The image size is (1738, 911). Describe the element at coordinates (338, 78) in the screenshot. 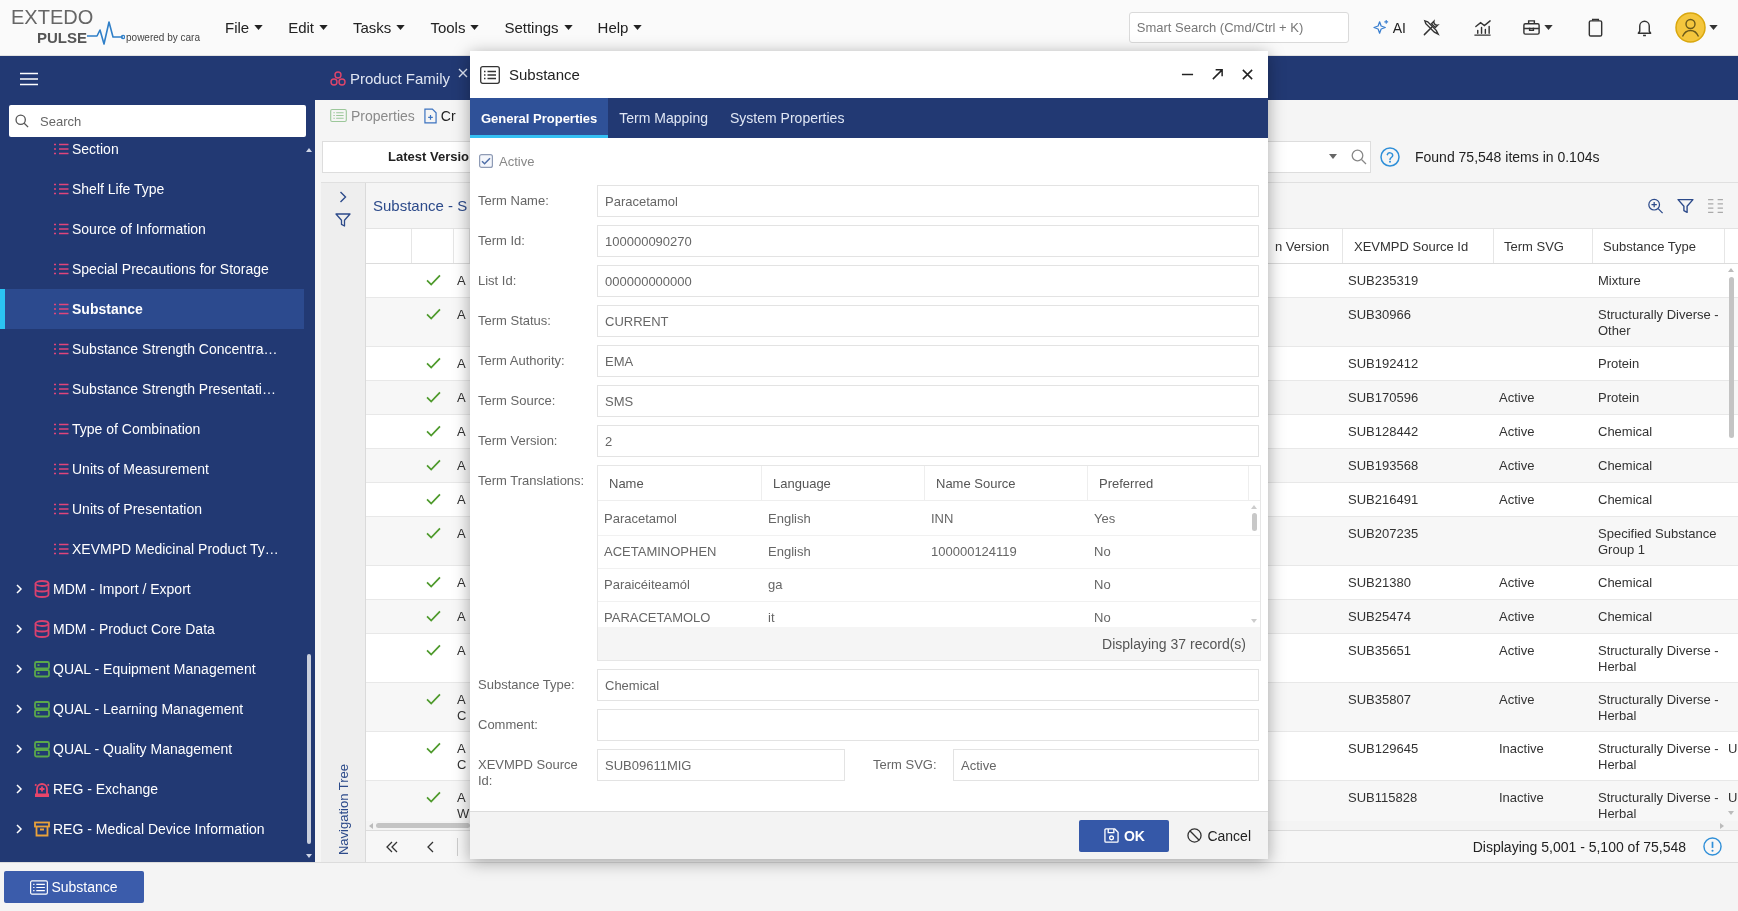

I see `circles-icon` at that location.